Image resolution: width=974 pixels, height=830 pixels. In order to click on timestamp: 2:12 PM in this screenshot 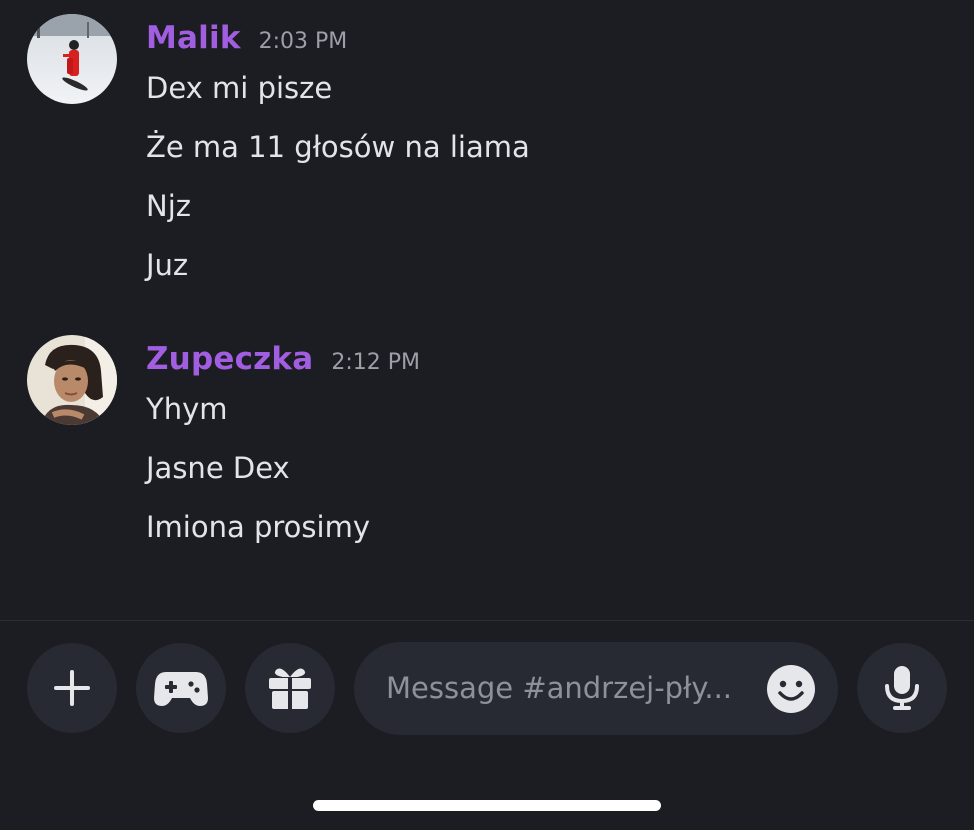, I will do `click(375, 362)`.